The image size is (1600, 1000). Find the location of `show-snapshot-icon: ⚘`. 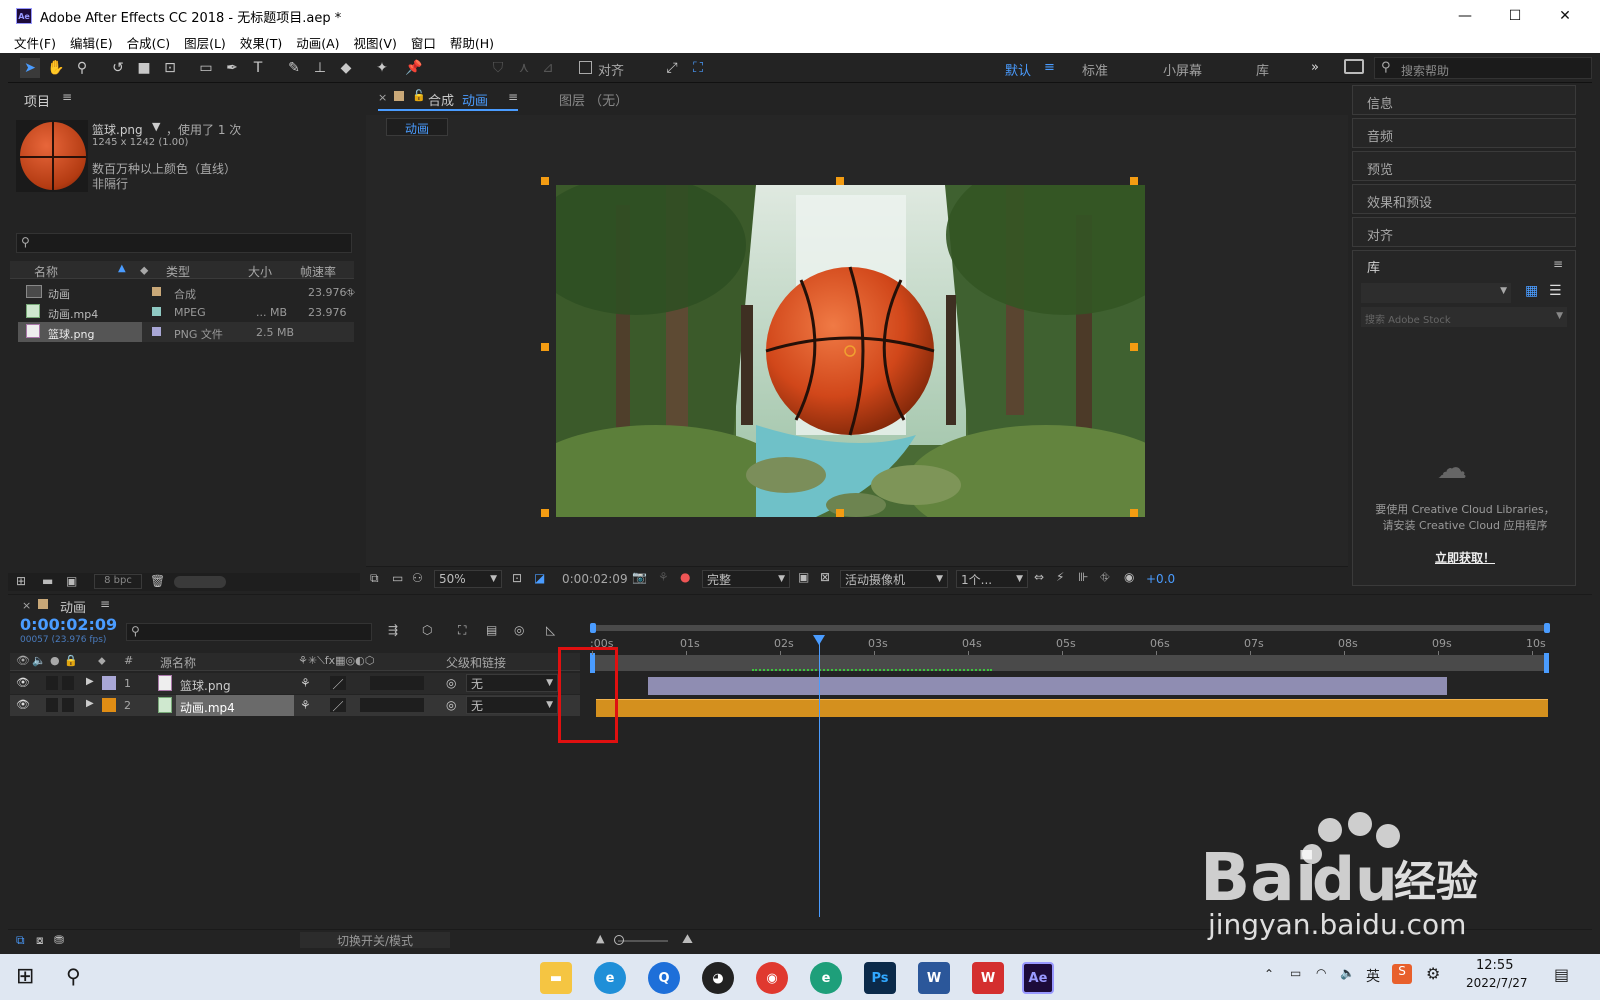

show-snapshot-icon: ⚘ is located at coordinates (663, 577).